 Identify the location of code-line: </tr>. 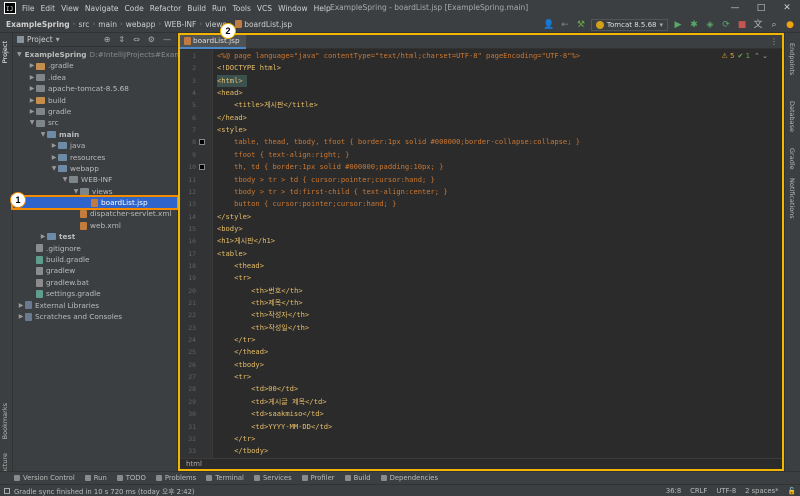
(236, 439).